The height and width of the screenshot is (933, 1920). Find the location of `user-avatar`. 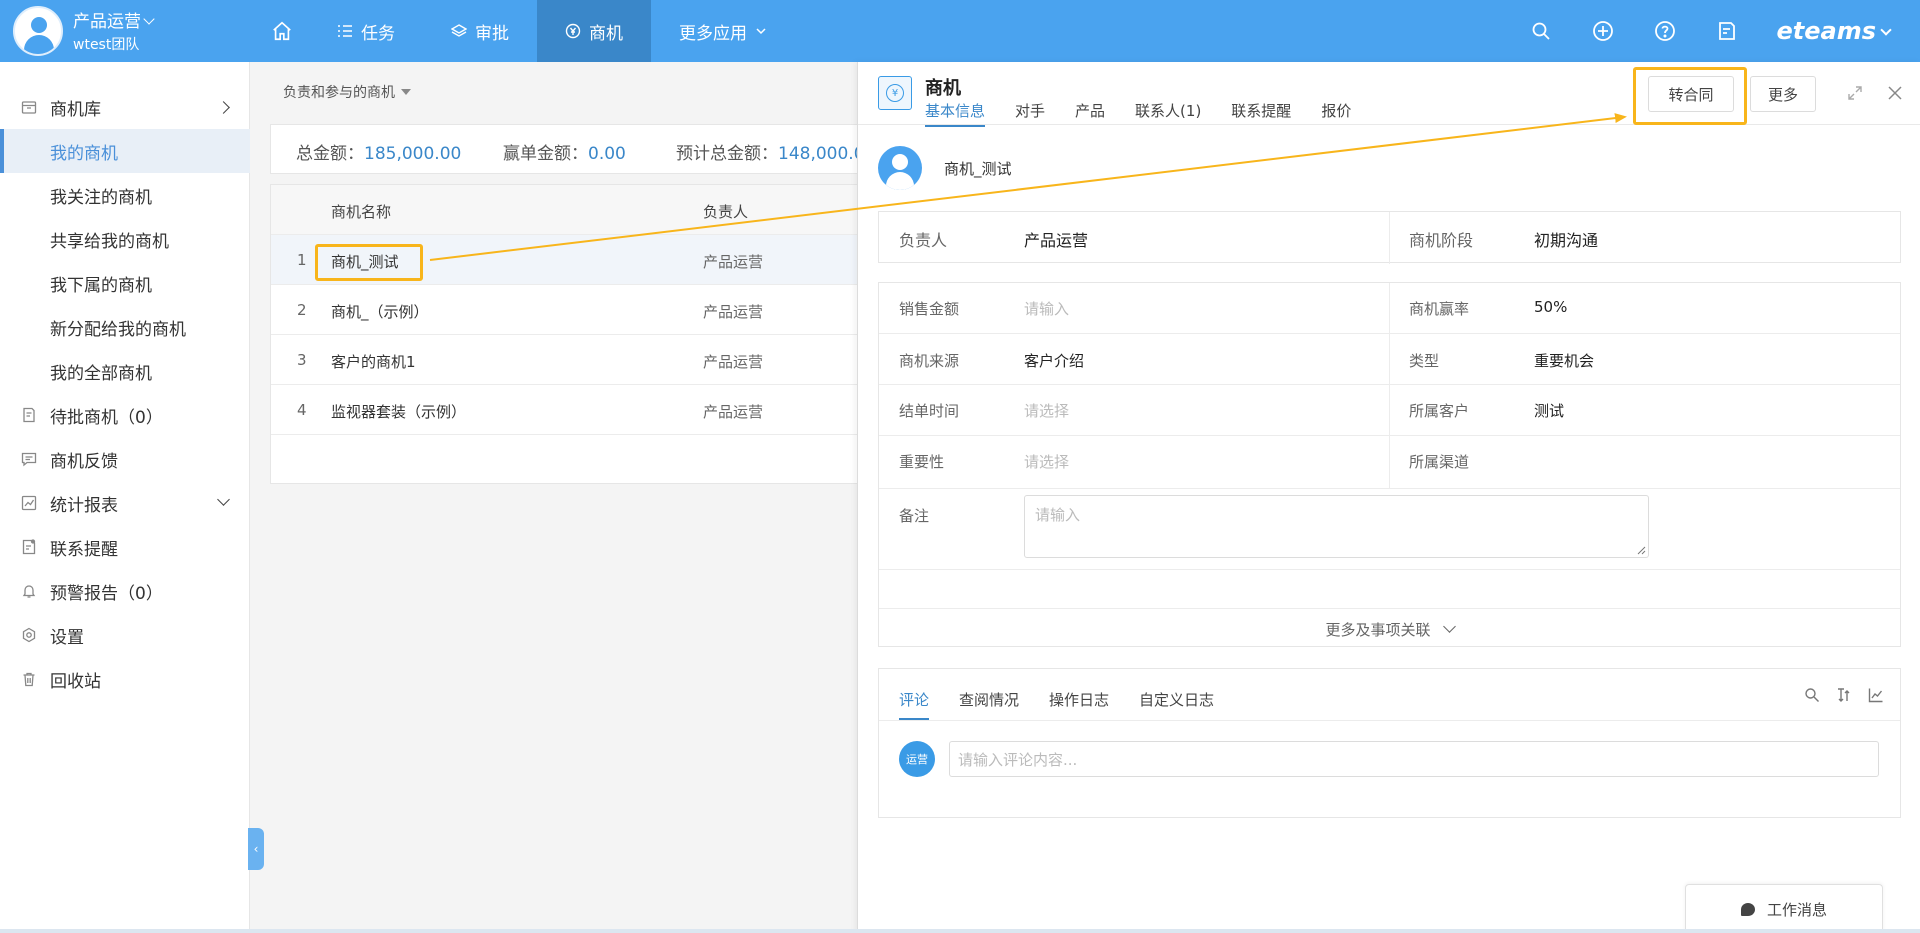

user-avatar is located at coordinates (38, 31).